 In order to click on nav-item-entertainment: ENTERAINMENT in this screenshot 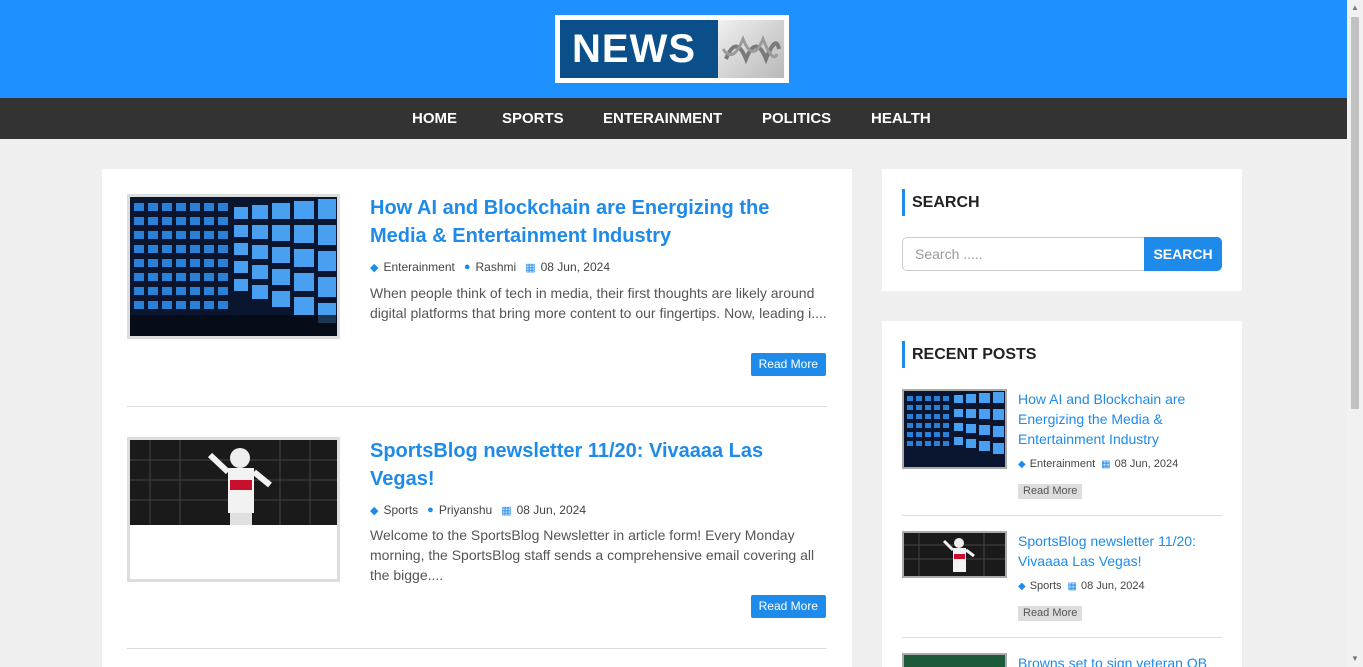, I will do `click(662, 118)`.